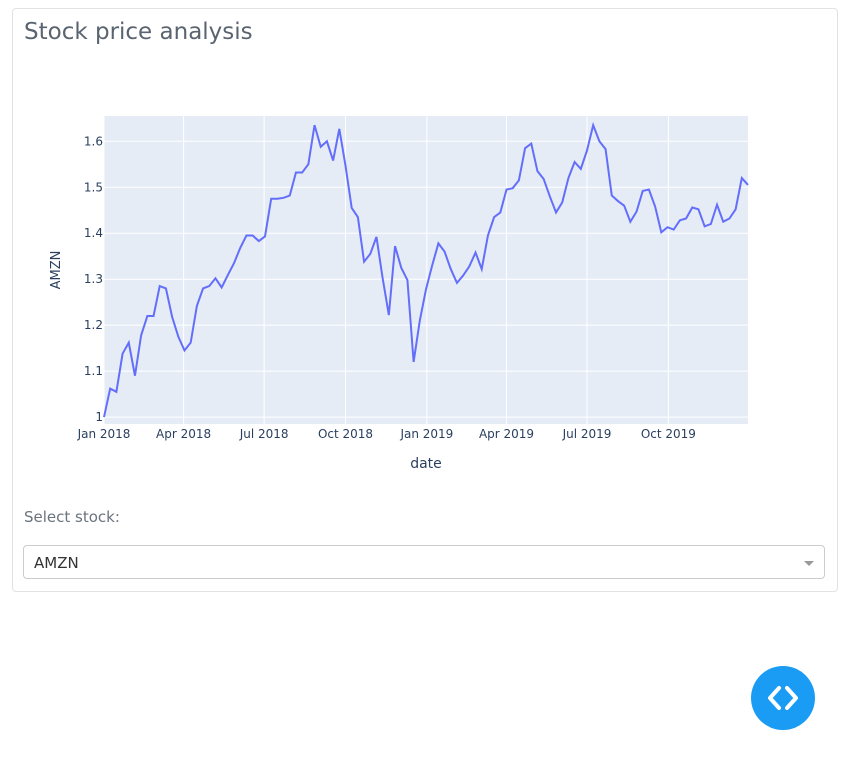 The width and height of the screenshot is (850, 765). Describe the element at coordinates (93, 233) in the screenshot. I see `y-tick-label: 1.4` at that location.